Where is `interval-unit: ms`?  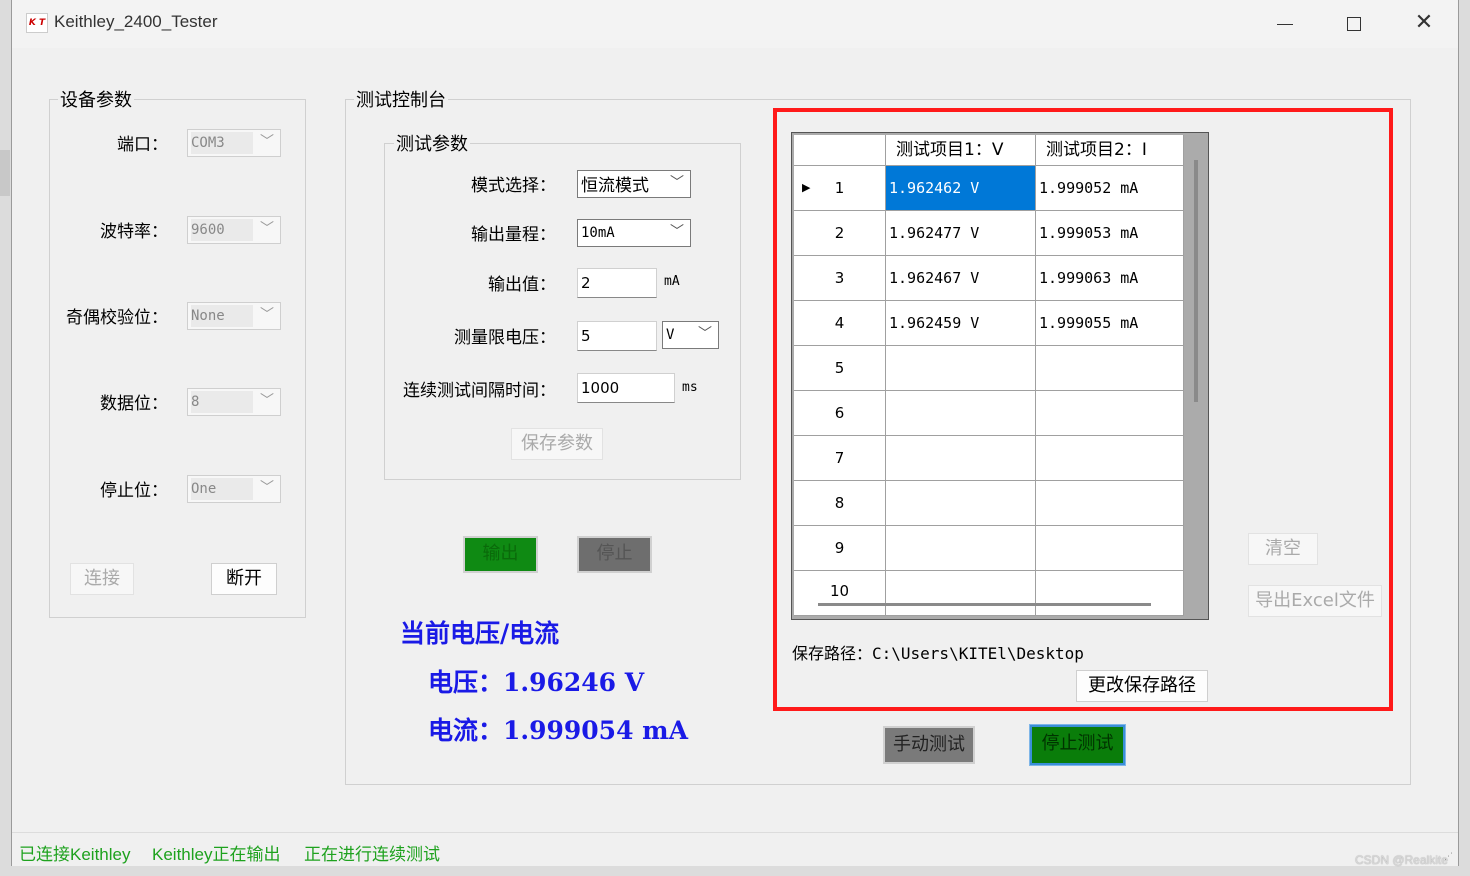 interval-unit: ms is located at coordinates (690, 387).